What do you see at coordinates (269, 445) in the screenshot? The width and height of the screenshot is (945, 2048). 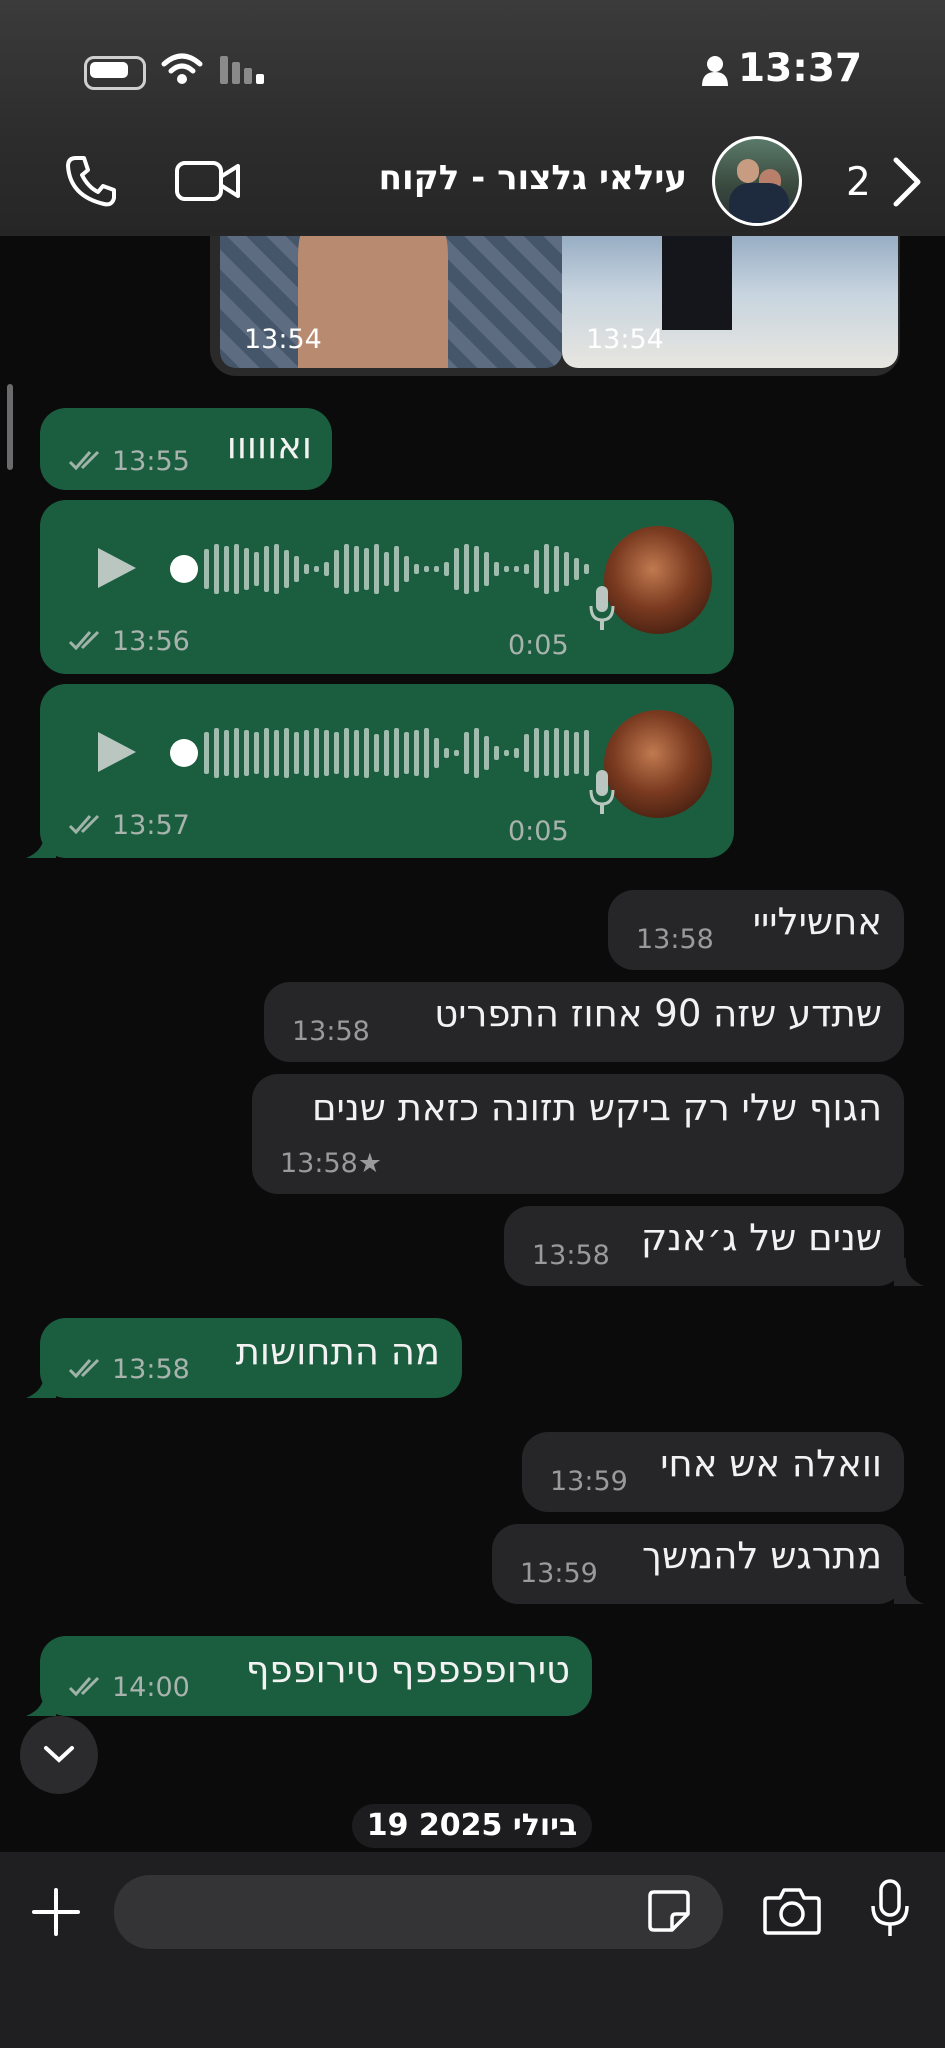 I see `message-text: ואווווו` at bounding box center [269, 445].